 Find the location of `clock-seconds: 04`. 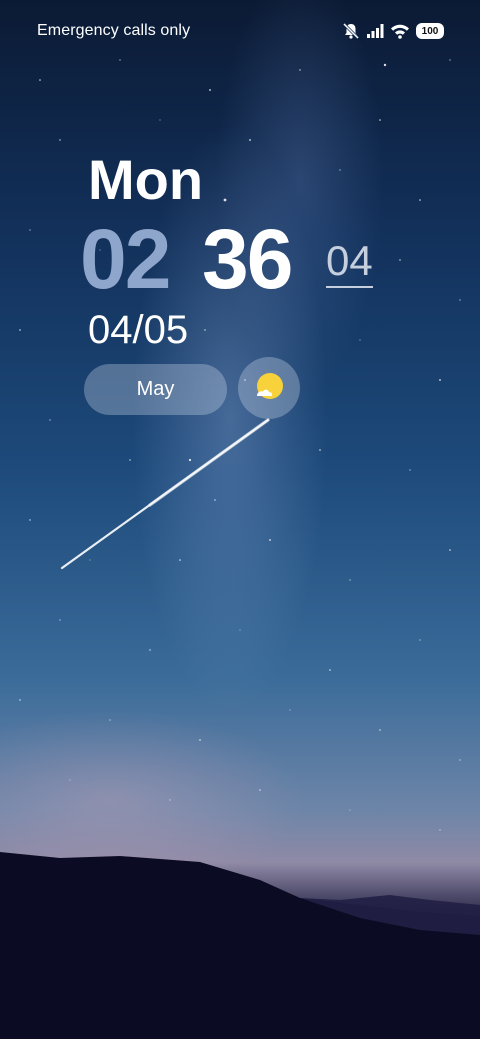

clock-seconds: 04 is located at coordinates (349, 264).